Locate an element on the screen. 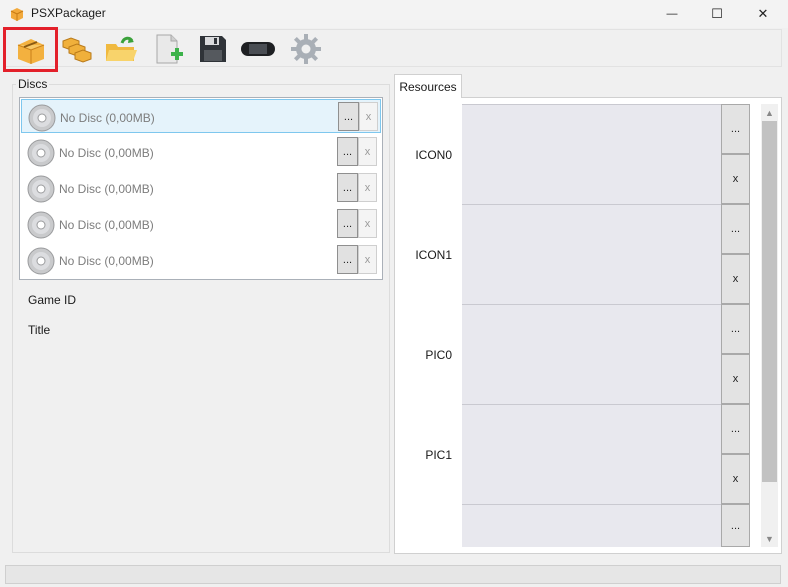 The image size is (788, 587). title-label: Title is located at coordinates (39, 330).